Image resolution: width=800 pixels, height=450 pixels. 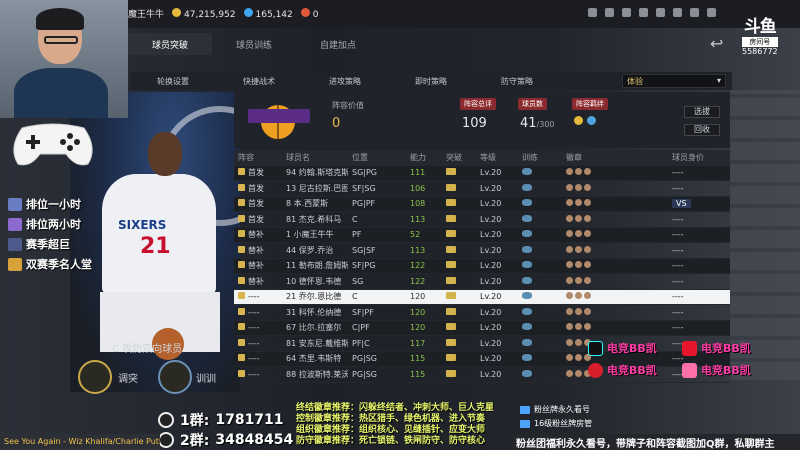 I want to click on table-row: ---- 21 乔尔.恩比德 C 120 Lv.20 ----, so click(x=482, y=297).